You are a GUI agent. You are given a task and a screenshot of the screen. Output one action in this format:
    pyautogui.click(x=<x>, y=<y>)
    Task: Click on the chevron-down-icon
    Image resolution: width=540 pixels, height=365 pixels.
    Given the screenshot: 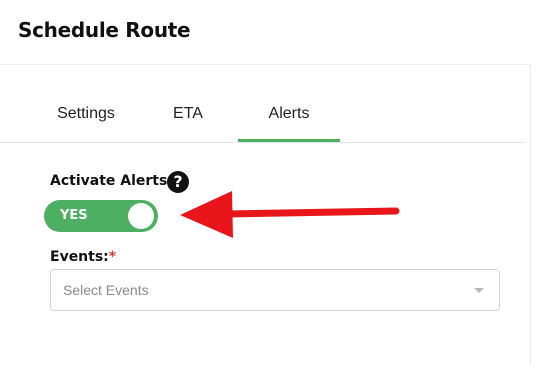 What is the action you would take?
    pyautogui.click(x=479, y=290)
    